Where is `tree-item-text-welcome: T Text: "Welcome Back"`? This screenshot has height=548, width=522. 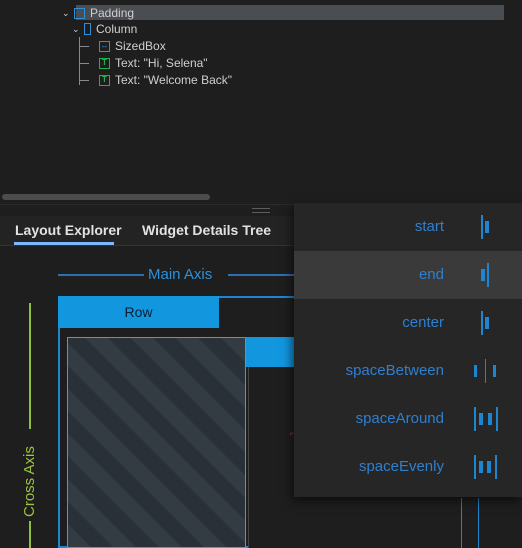 tree-item-text-welcome: T Text: "Welcome Back" is located at coordinates (165, 80).